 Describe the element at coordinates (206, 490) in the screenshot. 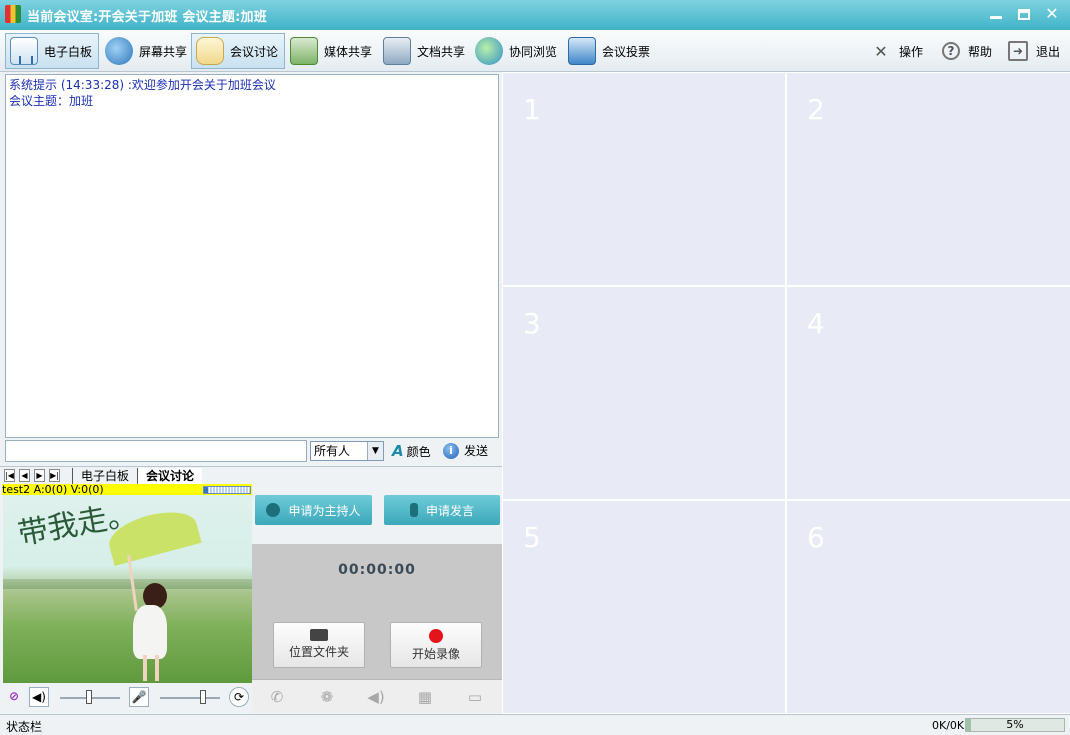

I see `audio-level-fill` at that location.